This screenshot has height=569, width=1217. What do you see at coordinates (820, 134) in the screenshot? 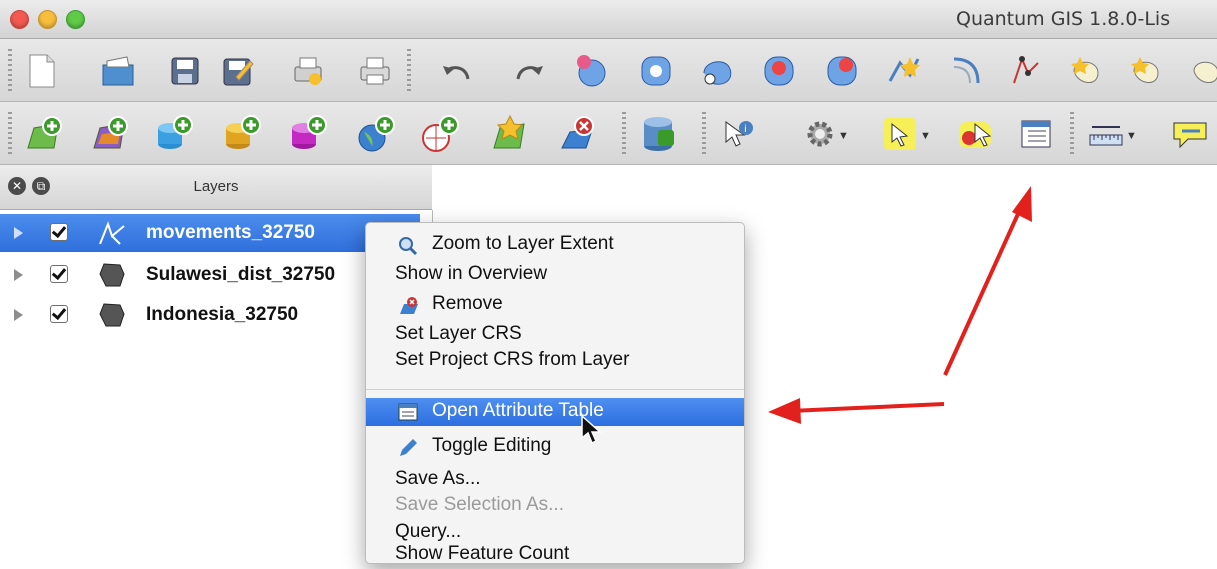
I see `gear-dropdown-icon` at bounding box center [820, 134].